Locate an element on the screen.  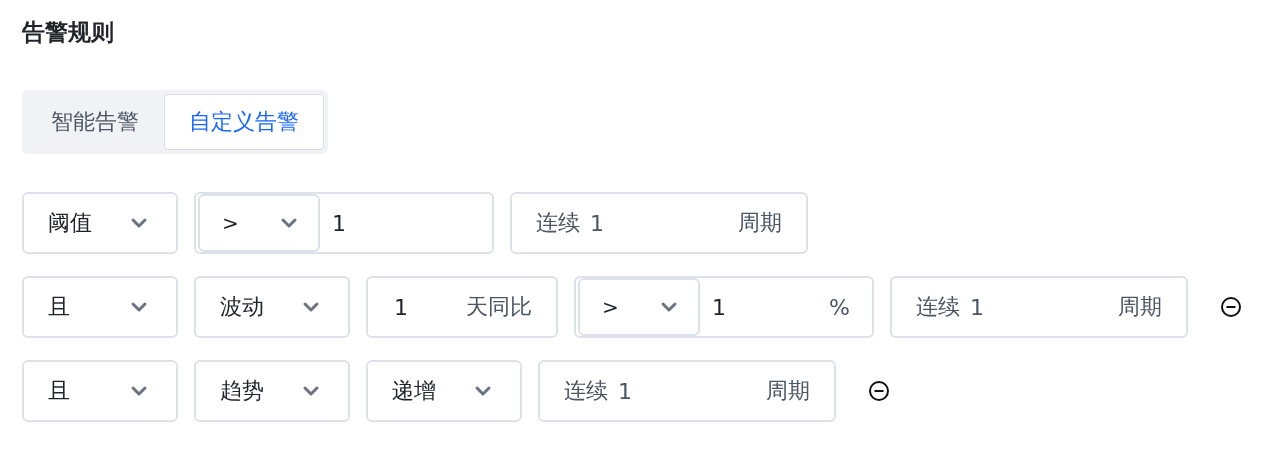
unit-label: 天同比 is located at coordinates (499, 307).